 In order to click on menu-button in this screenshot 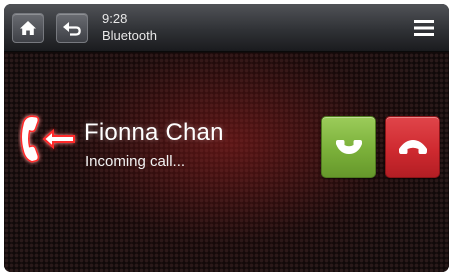, I will do `click(424, 28)`.